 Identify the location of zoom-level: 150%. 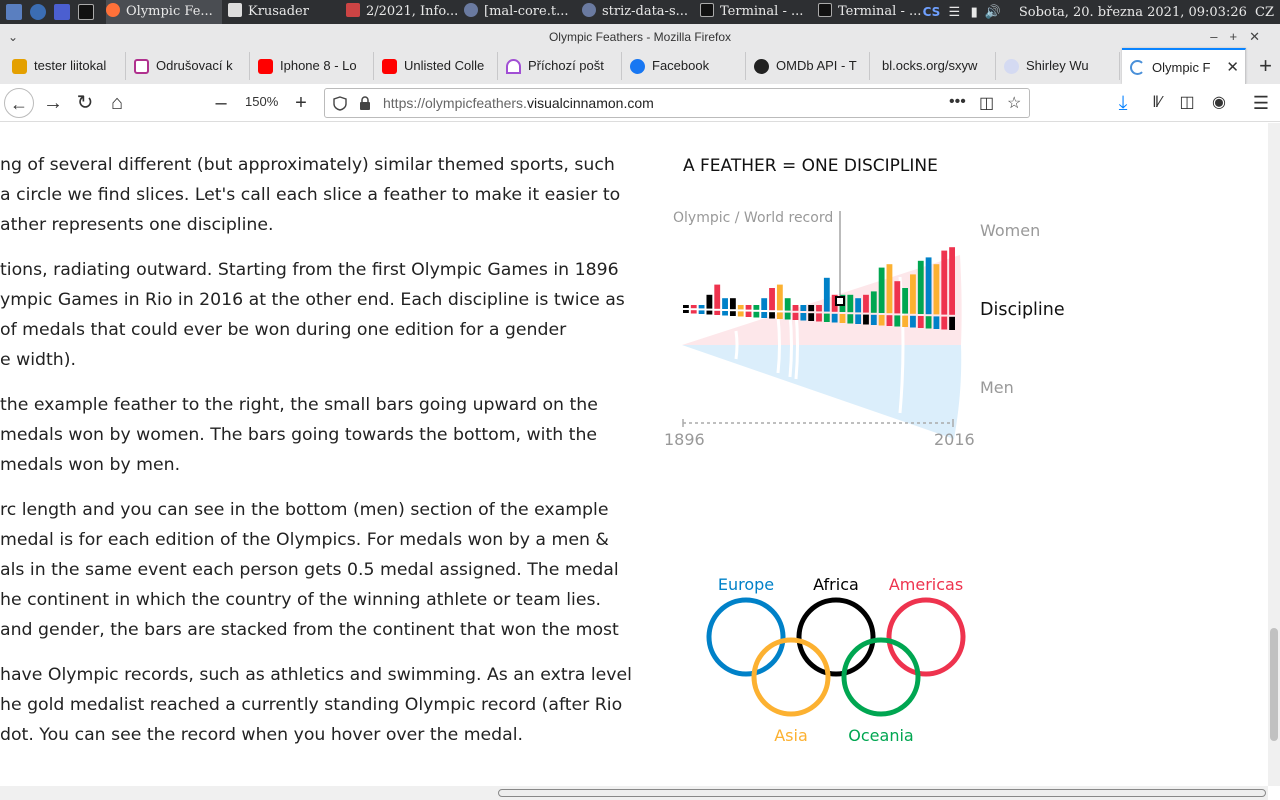
(261, 101).